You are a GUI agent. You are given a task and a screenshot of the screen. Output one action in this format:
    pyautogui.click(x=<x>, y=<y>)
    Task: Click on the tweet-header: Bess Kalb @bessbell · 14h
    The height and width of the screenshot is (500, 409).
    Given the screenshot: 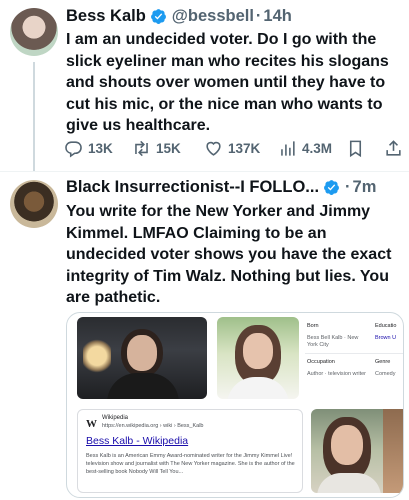 What is the action you would take?
    pyautogui.click(x=179, y=16)
    